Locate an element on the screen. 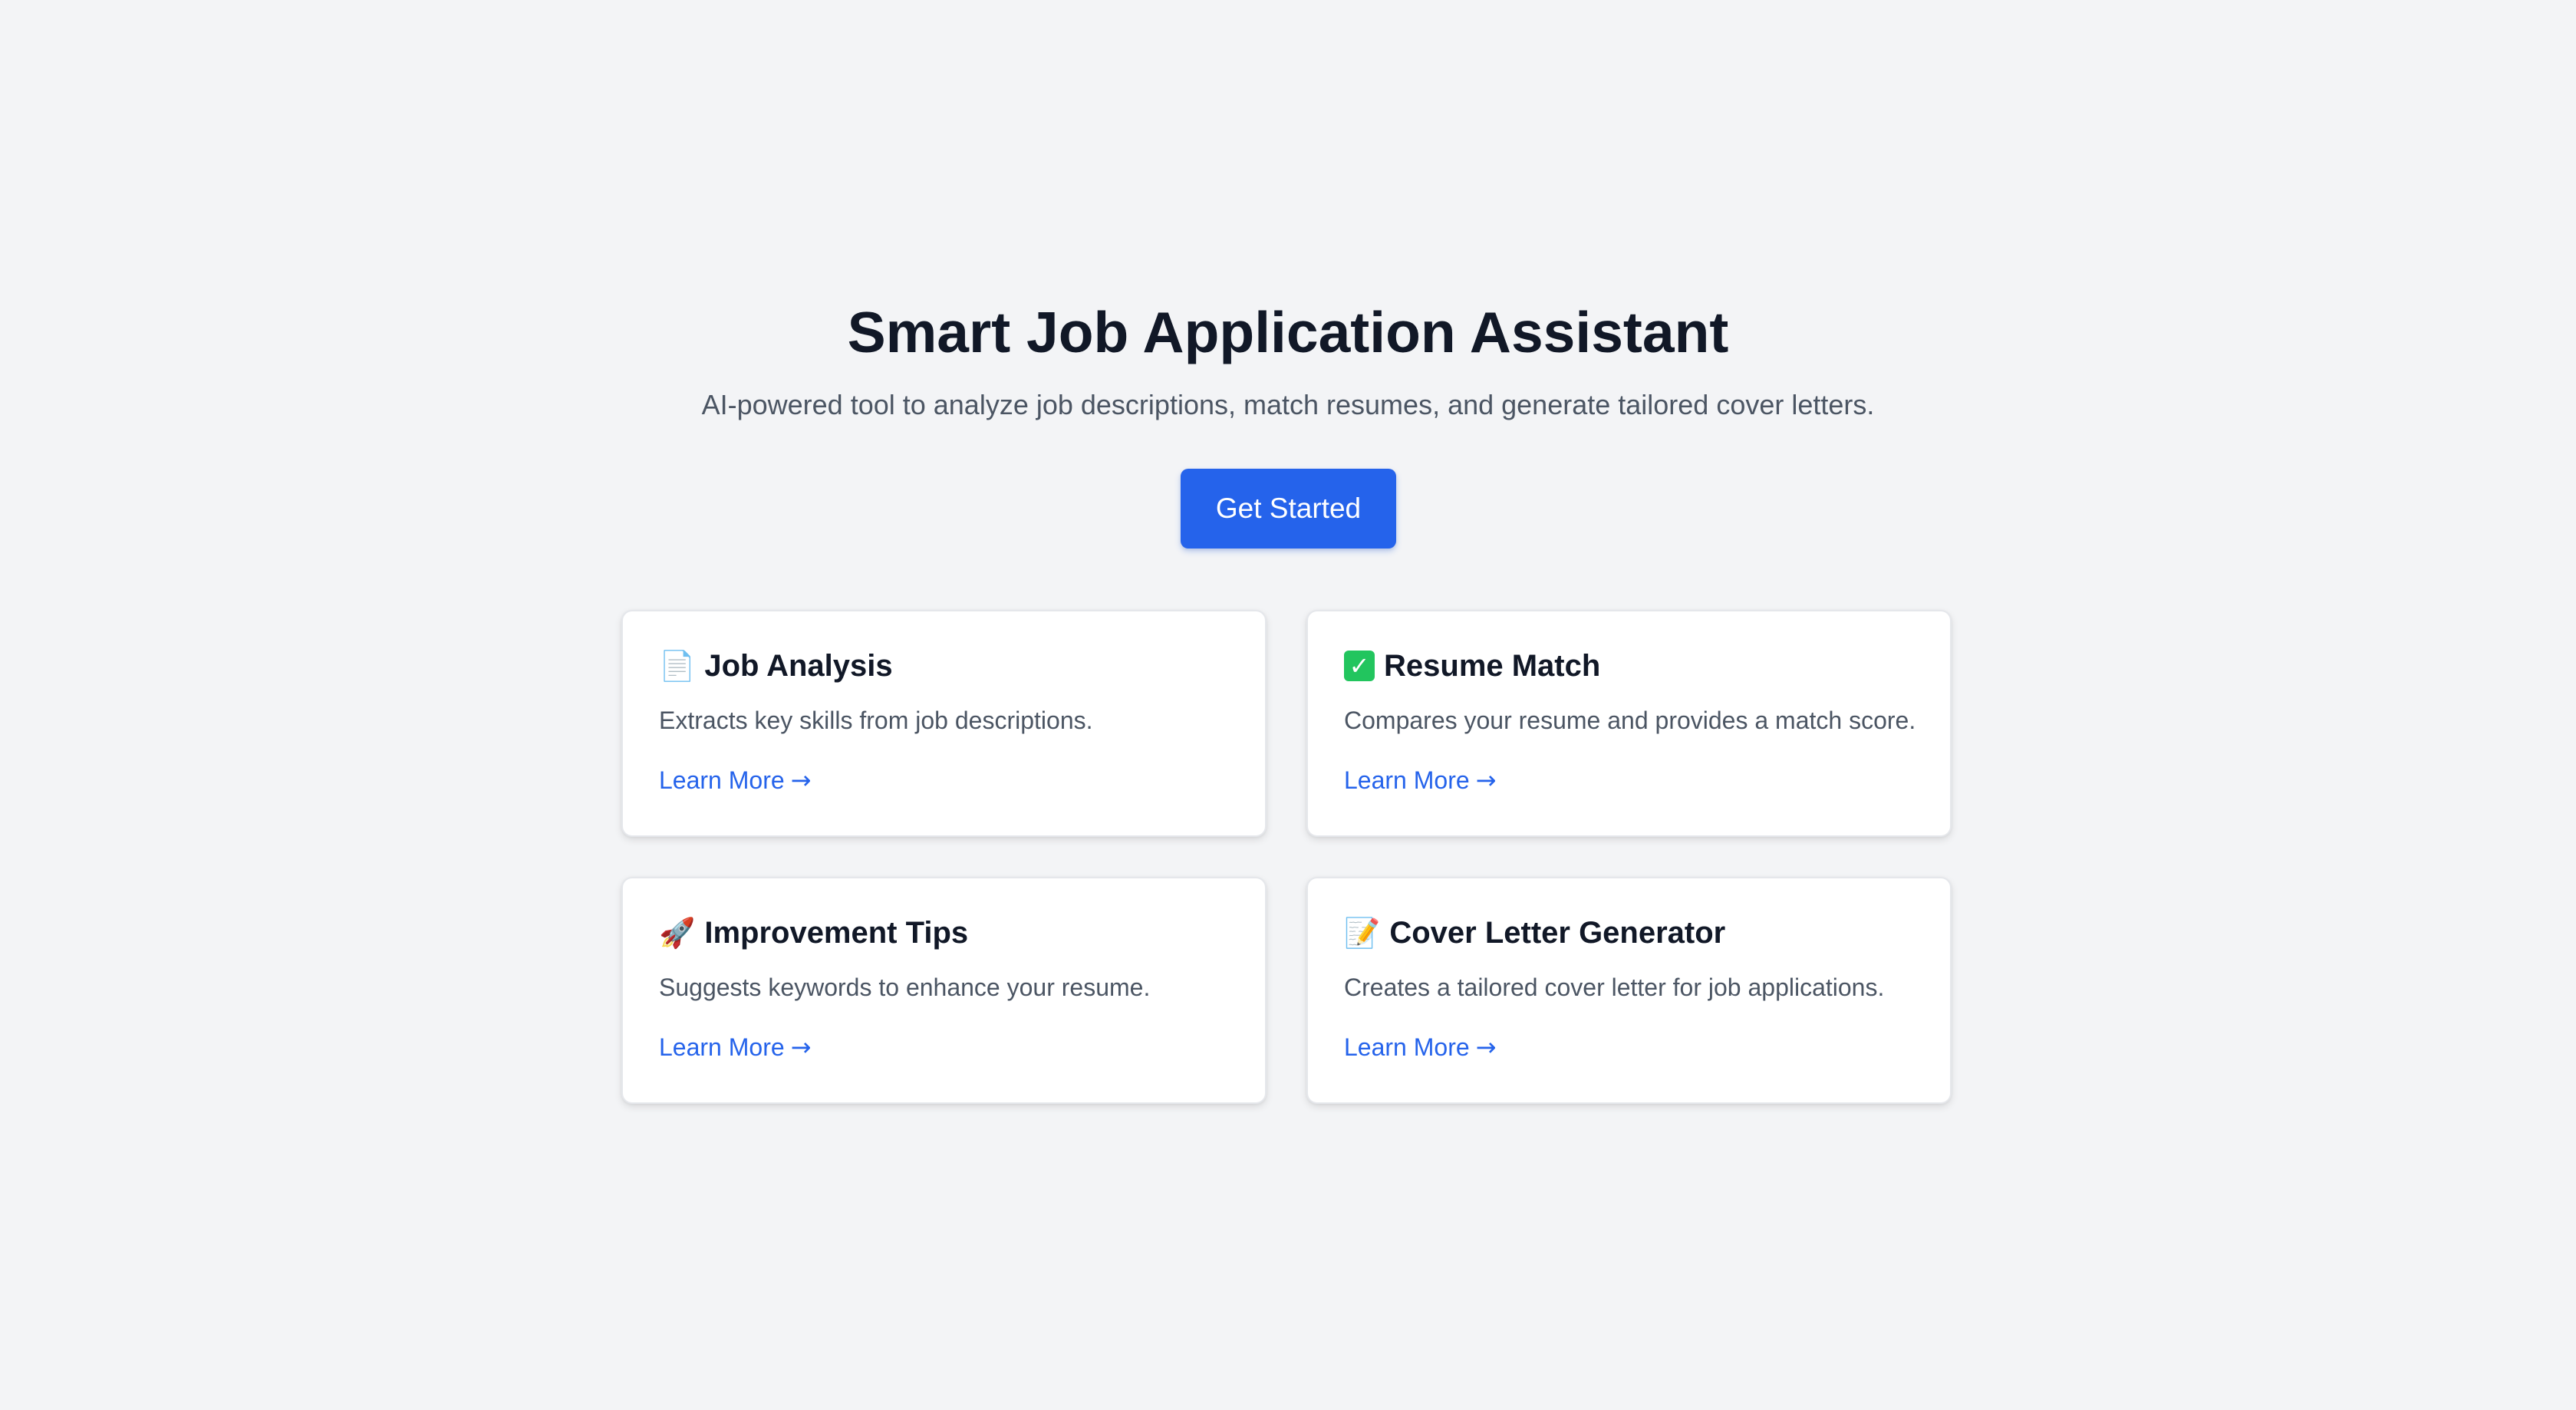 The image size is (2576, 1410). check-mark-icon: ✓ is located at coordinates (1359, 666).